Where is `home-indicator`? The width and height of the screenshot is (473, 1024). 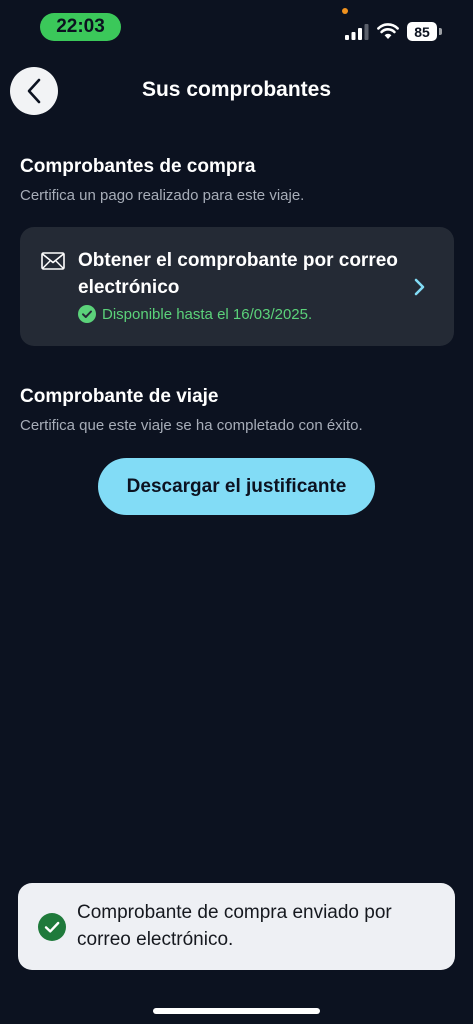 home-indicator is located at coordinates (236, 1011).